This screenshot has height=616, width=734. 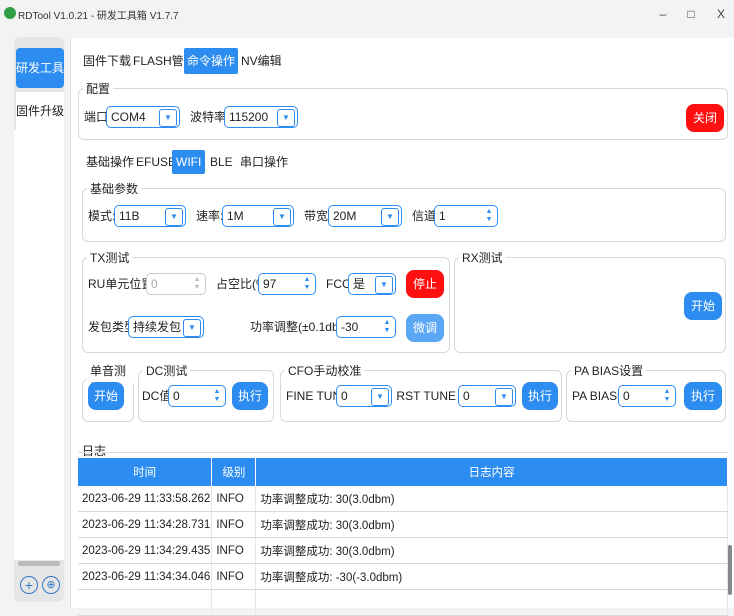 What do you see at coordinates (703, 306) in the screenshot?
I see `rx-start-button: 开始` at bounding box center [703, 306].